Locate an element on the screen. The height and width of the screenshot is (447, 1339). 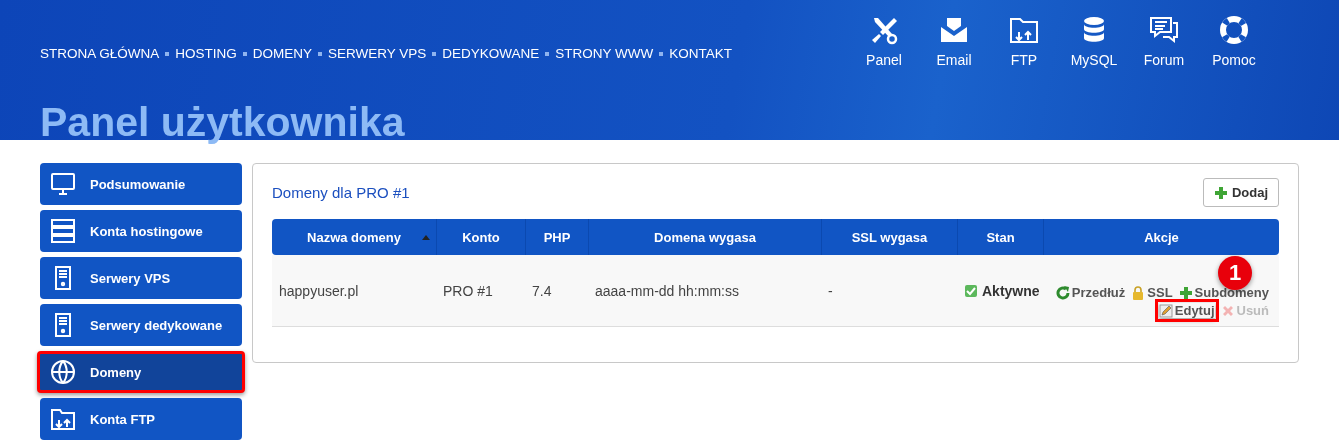
sidebar-item: Podsumowanie is located at coordinates (141, 184).